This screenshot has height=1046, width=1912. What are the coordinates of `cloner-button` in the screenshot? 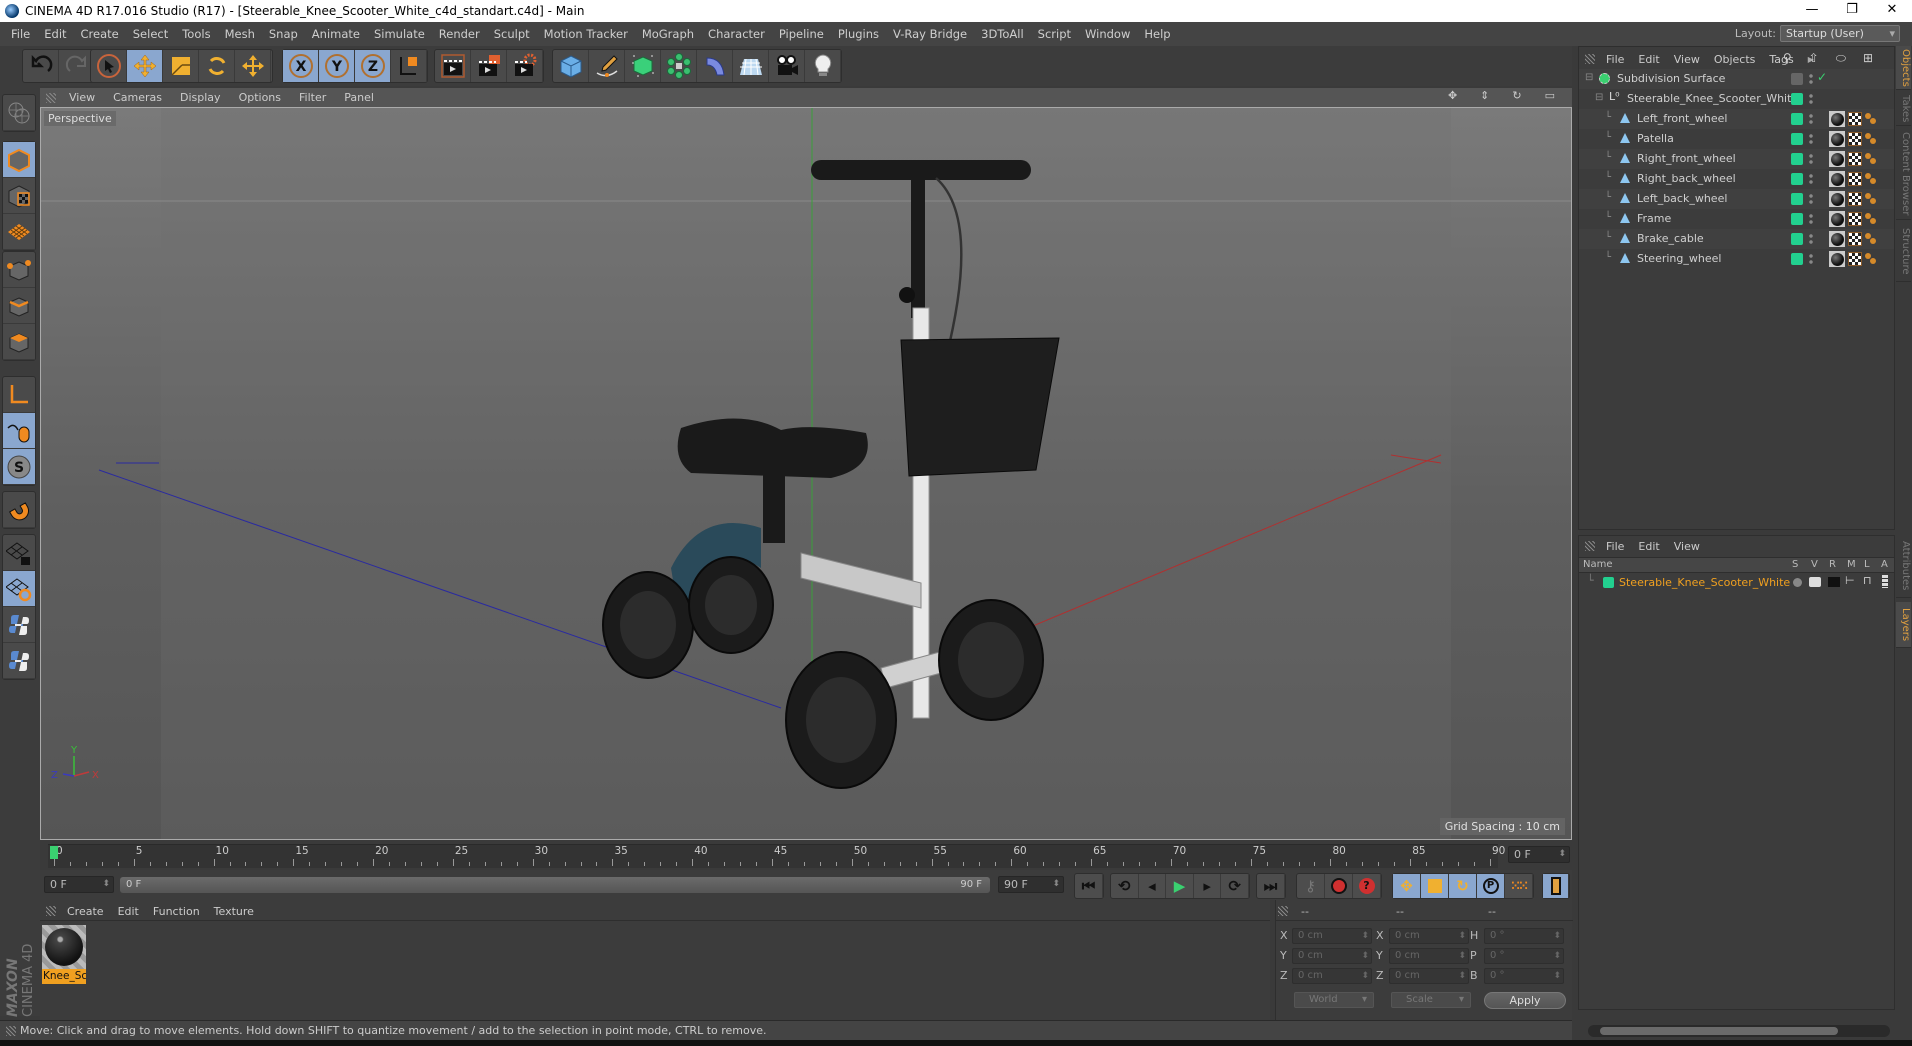 It's located at (679, 66).